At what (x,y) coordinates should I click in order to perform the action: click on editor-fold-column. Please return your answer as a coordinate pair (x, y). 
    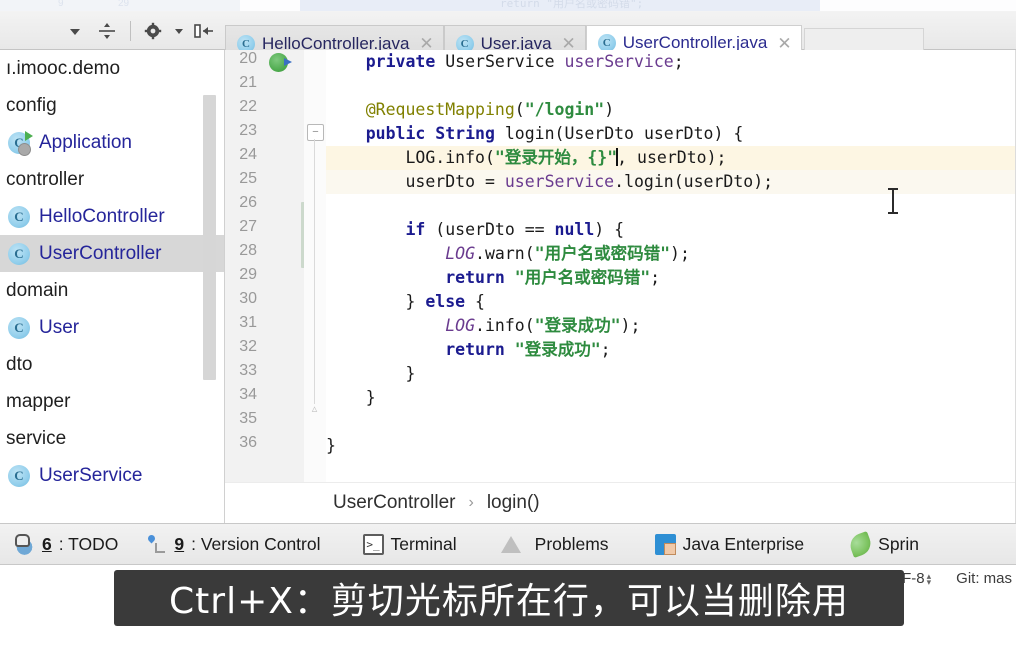
    Looking at the image, I should click on (315, 266).